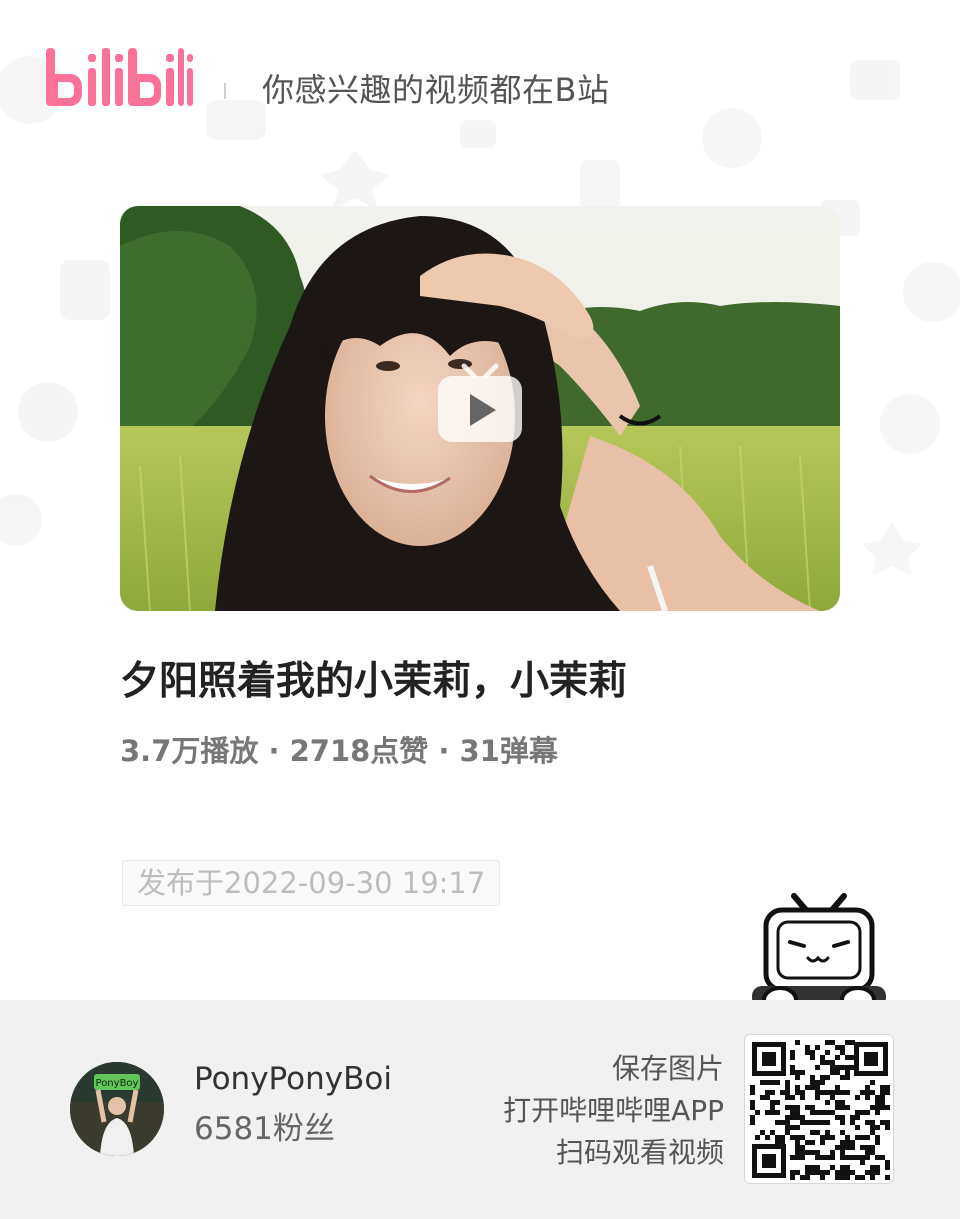 Image resolution: width=960 pixels, height=1219 pixels. I want to click on uploader-avatar: PonyBoy, so click(117, 1109).